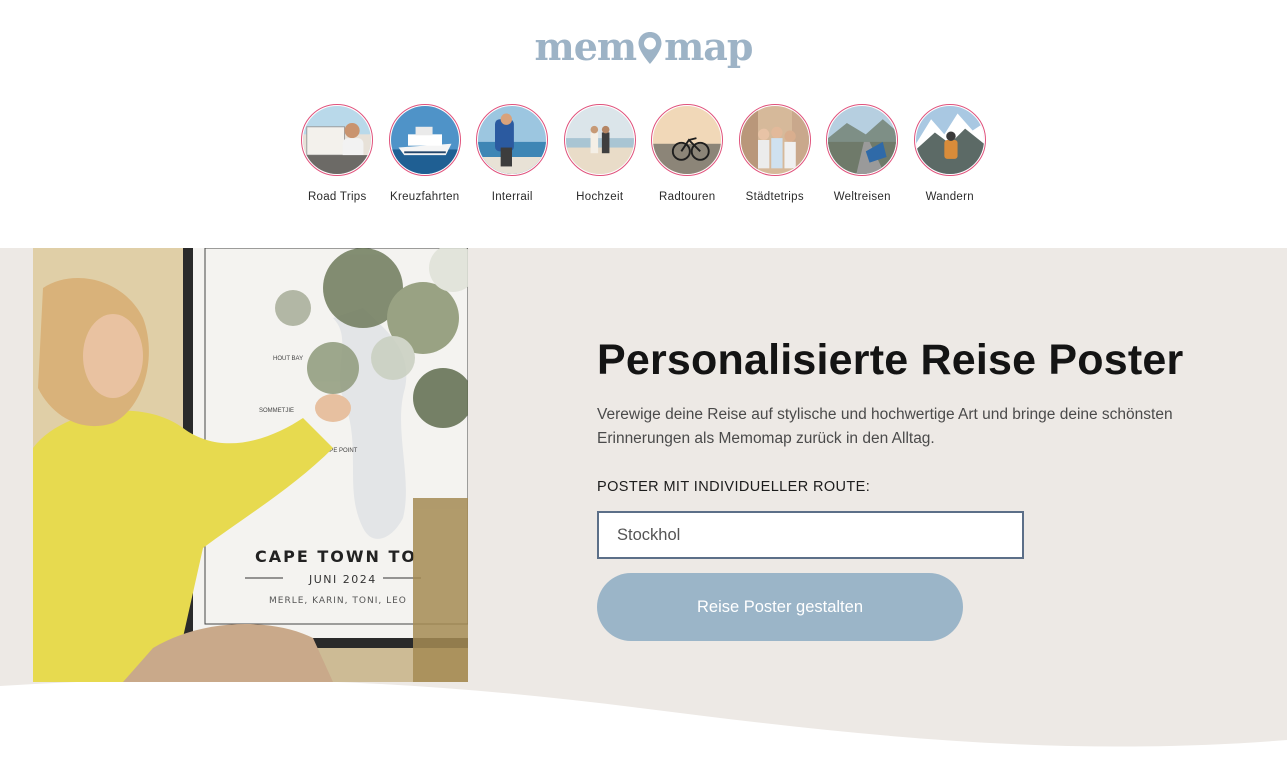  I want to click on memomap-logo: mem map, so click(643, 47).